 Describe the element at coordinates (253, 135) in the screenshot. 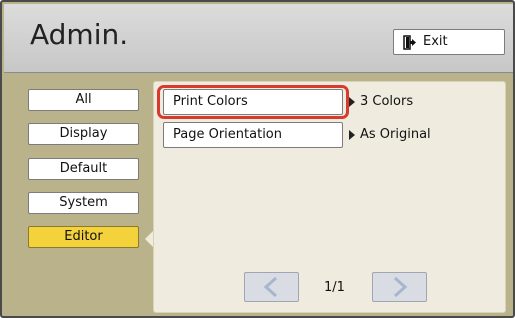

I see `page-orientation-button: Page Orientation` at that location.